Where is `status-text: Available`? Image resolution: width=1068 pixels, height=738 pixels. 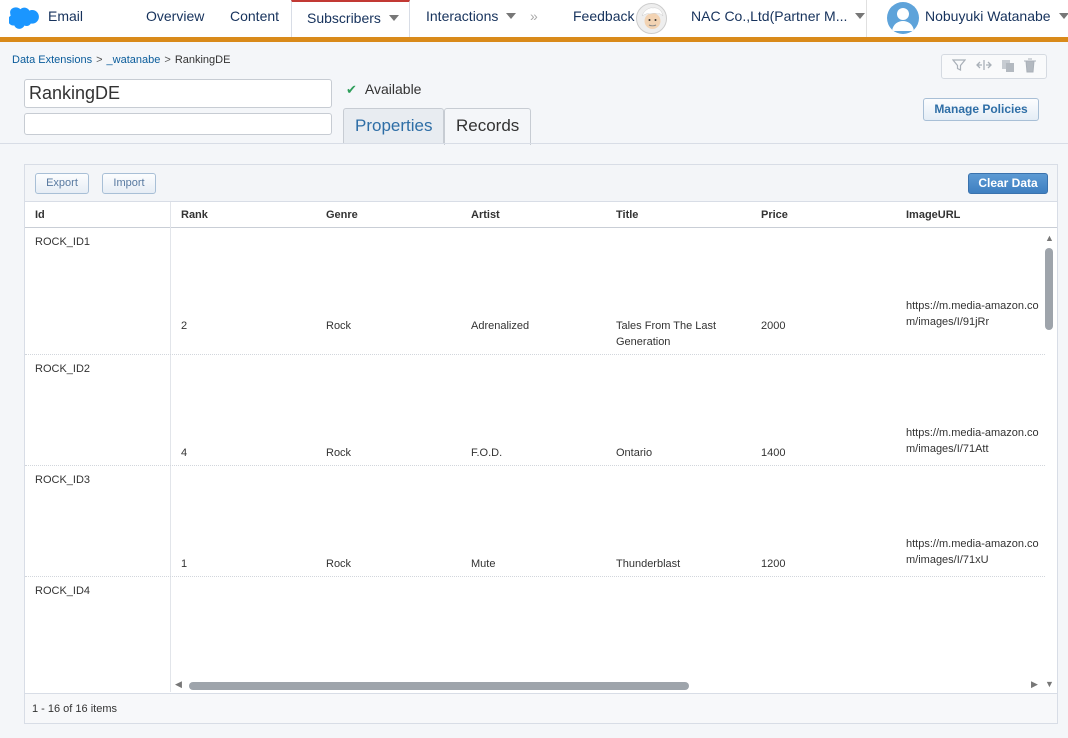
status-text: Available is located at coordinates (393, 89).